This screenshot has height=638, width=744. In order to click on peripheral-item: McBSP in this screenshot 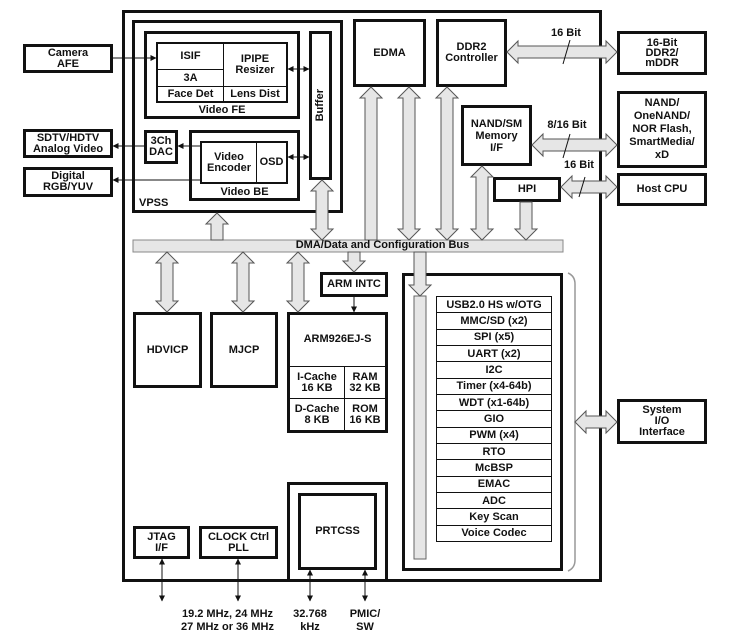, I will do `click(494, 468)`.